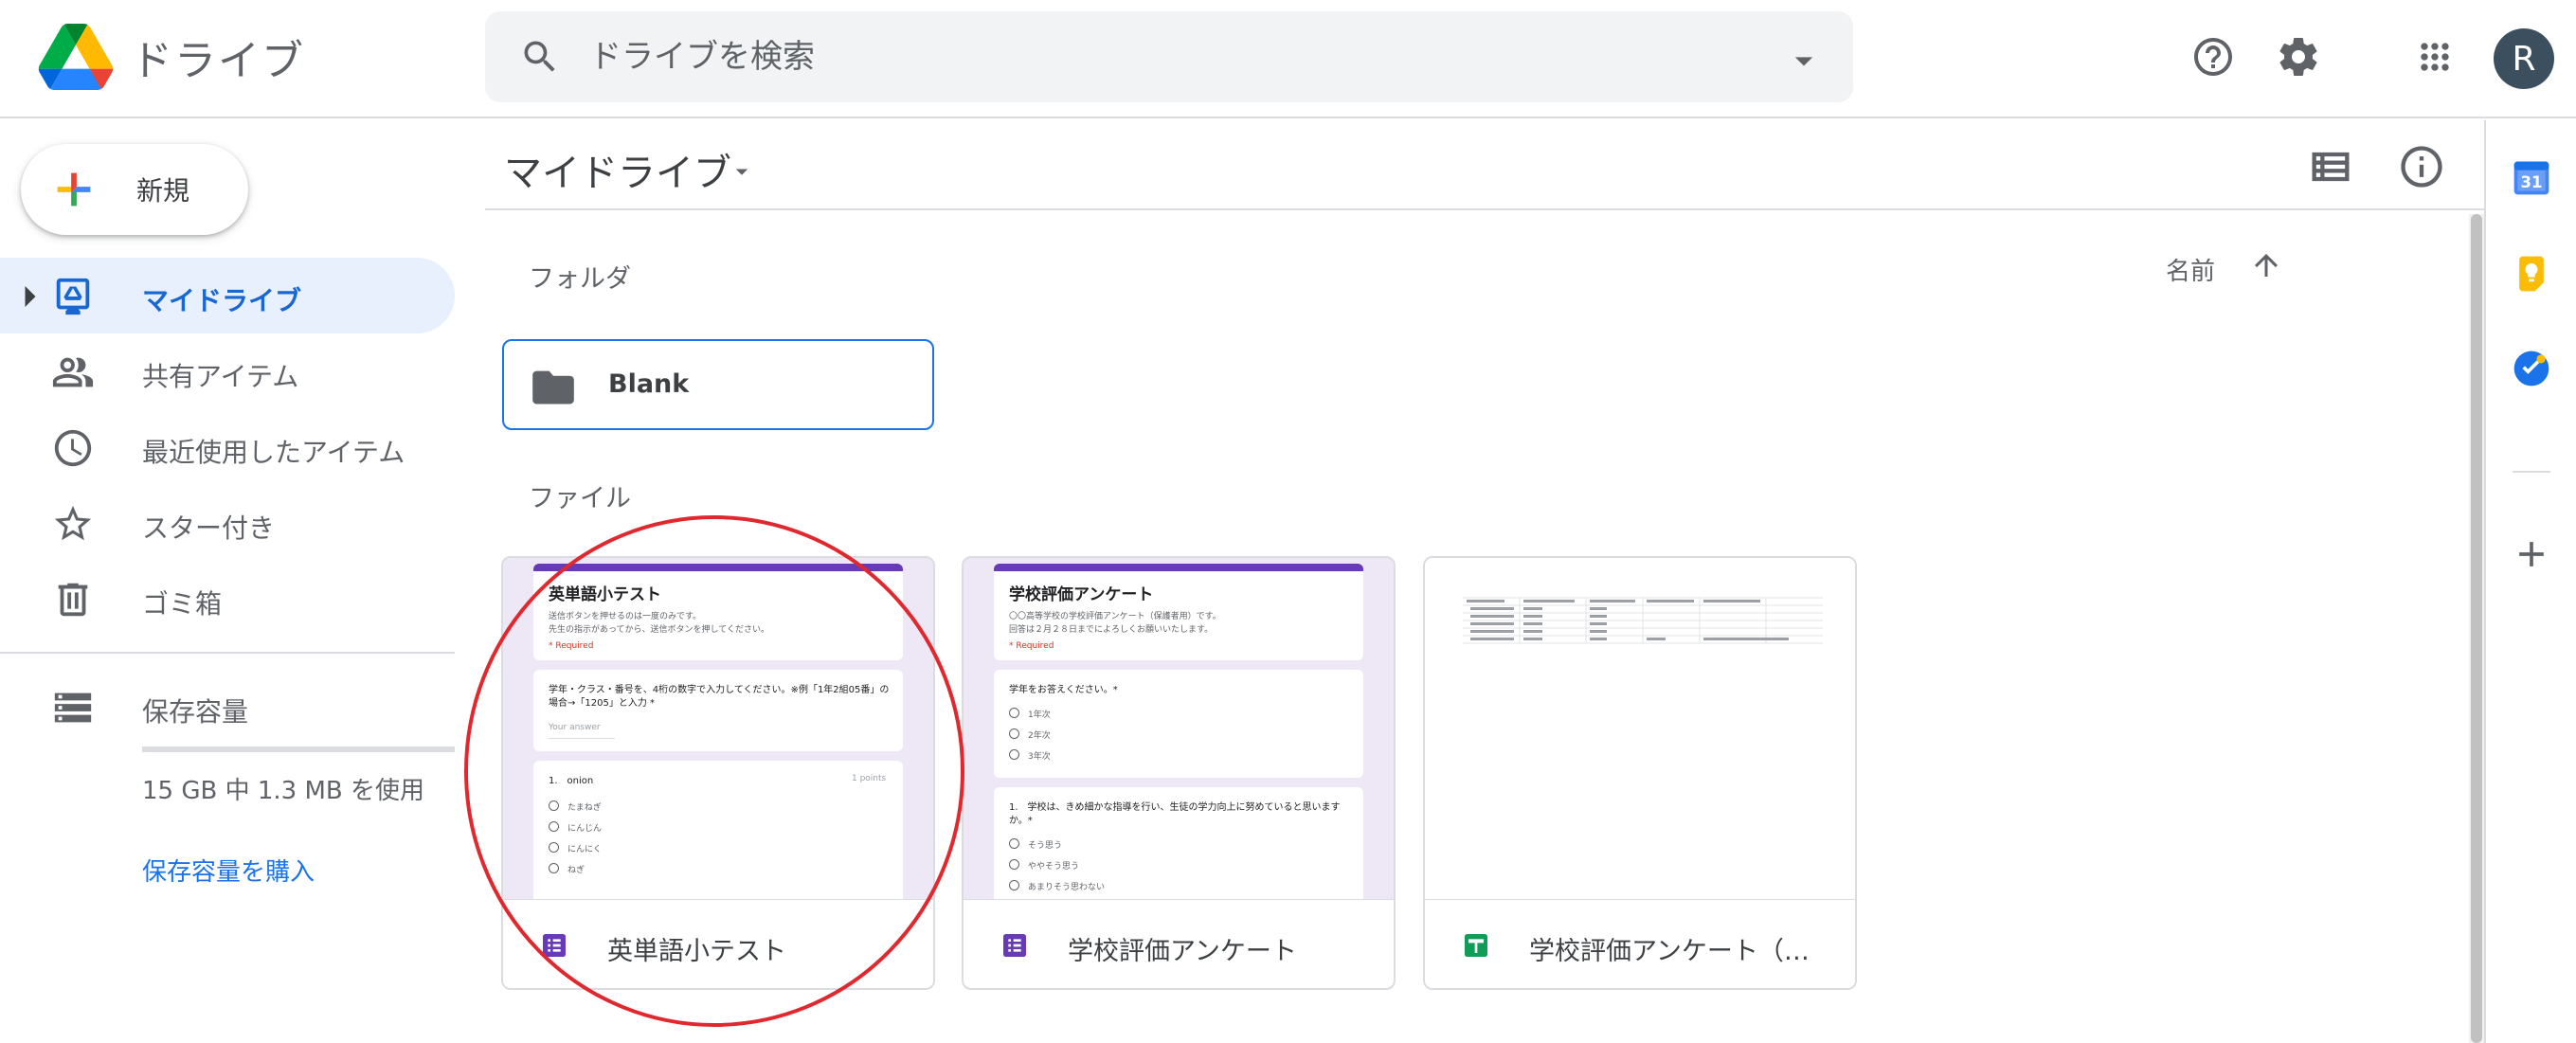 The image size is (2576, 1043). What do you see at coordinates (2531, 368) in the screenshot?
I see `tasks-icon` at bounding box center [2531, 368].